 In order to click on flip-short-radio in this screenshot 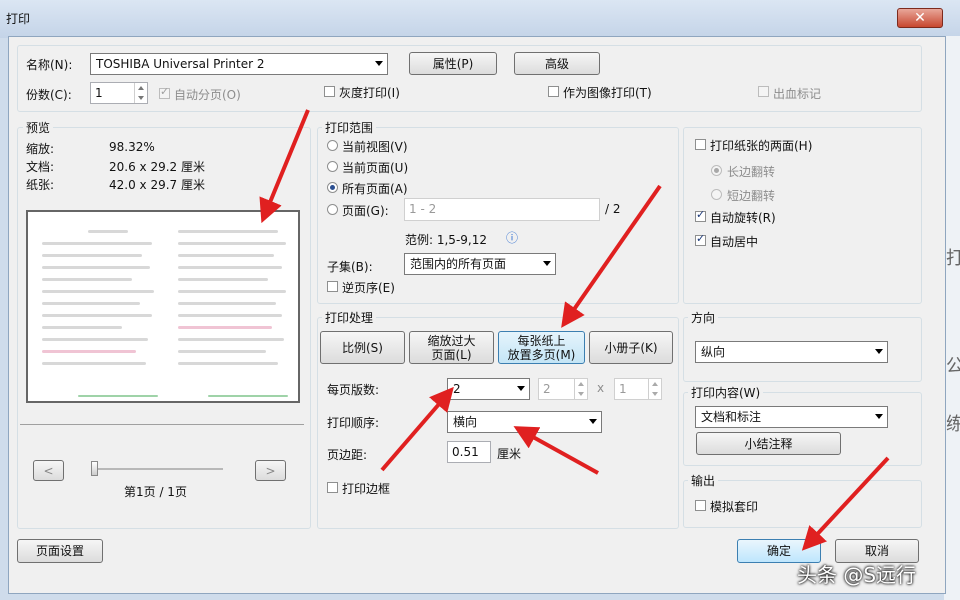, I will do `click(716, 194)`.